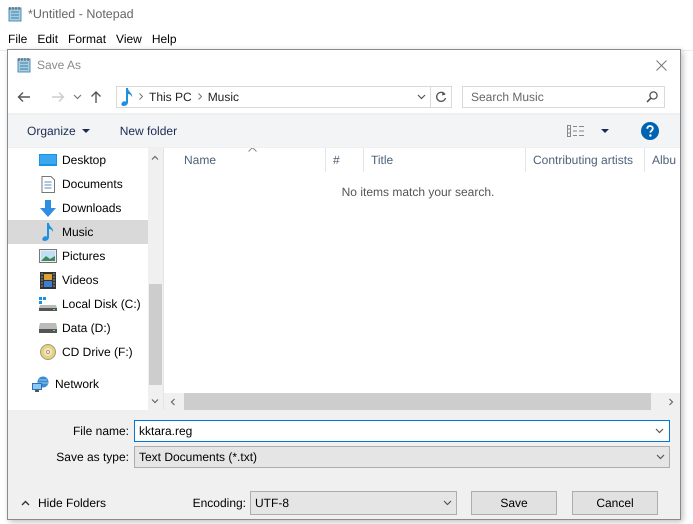  I want to click on save-button: Save, so click(514, 503).